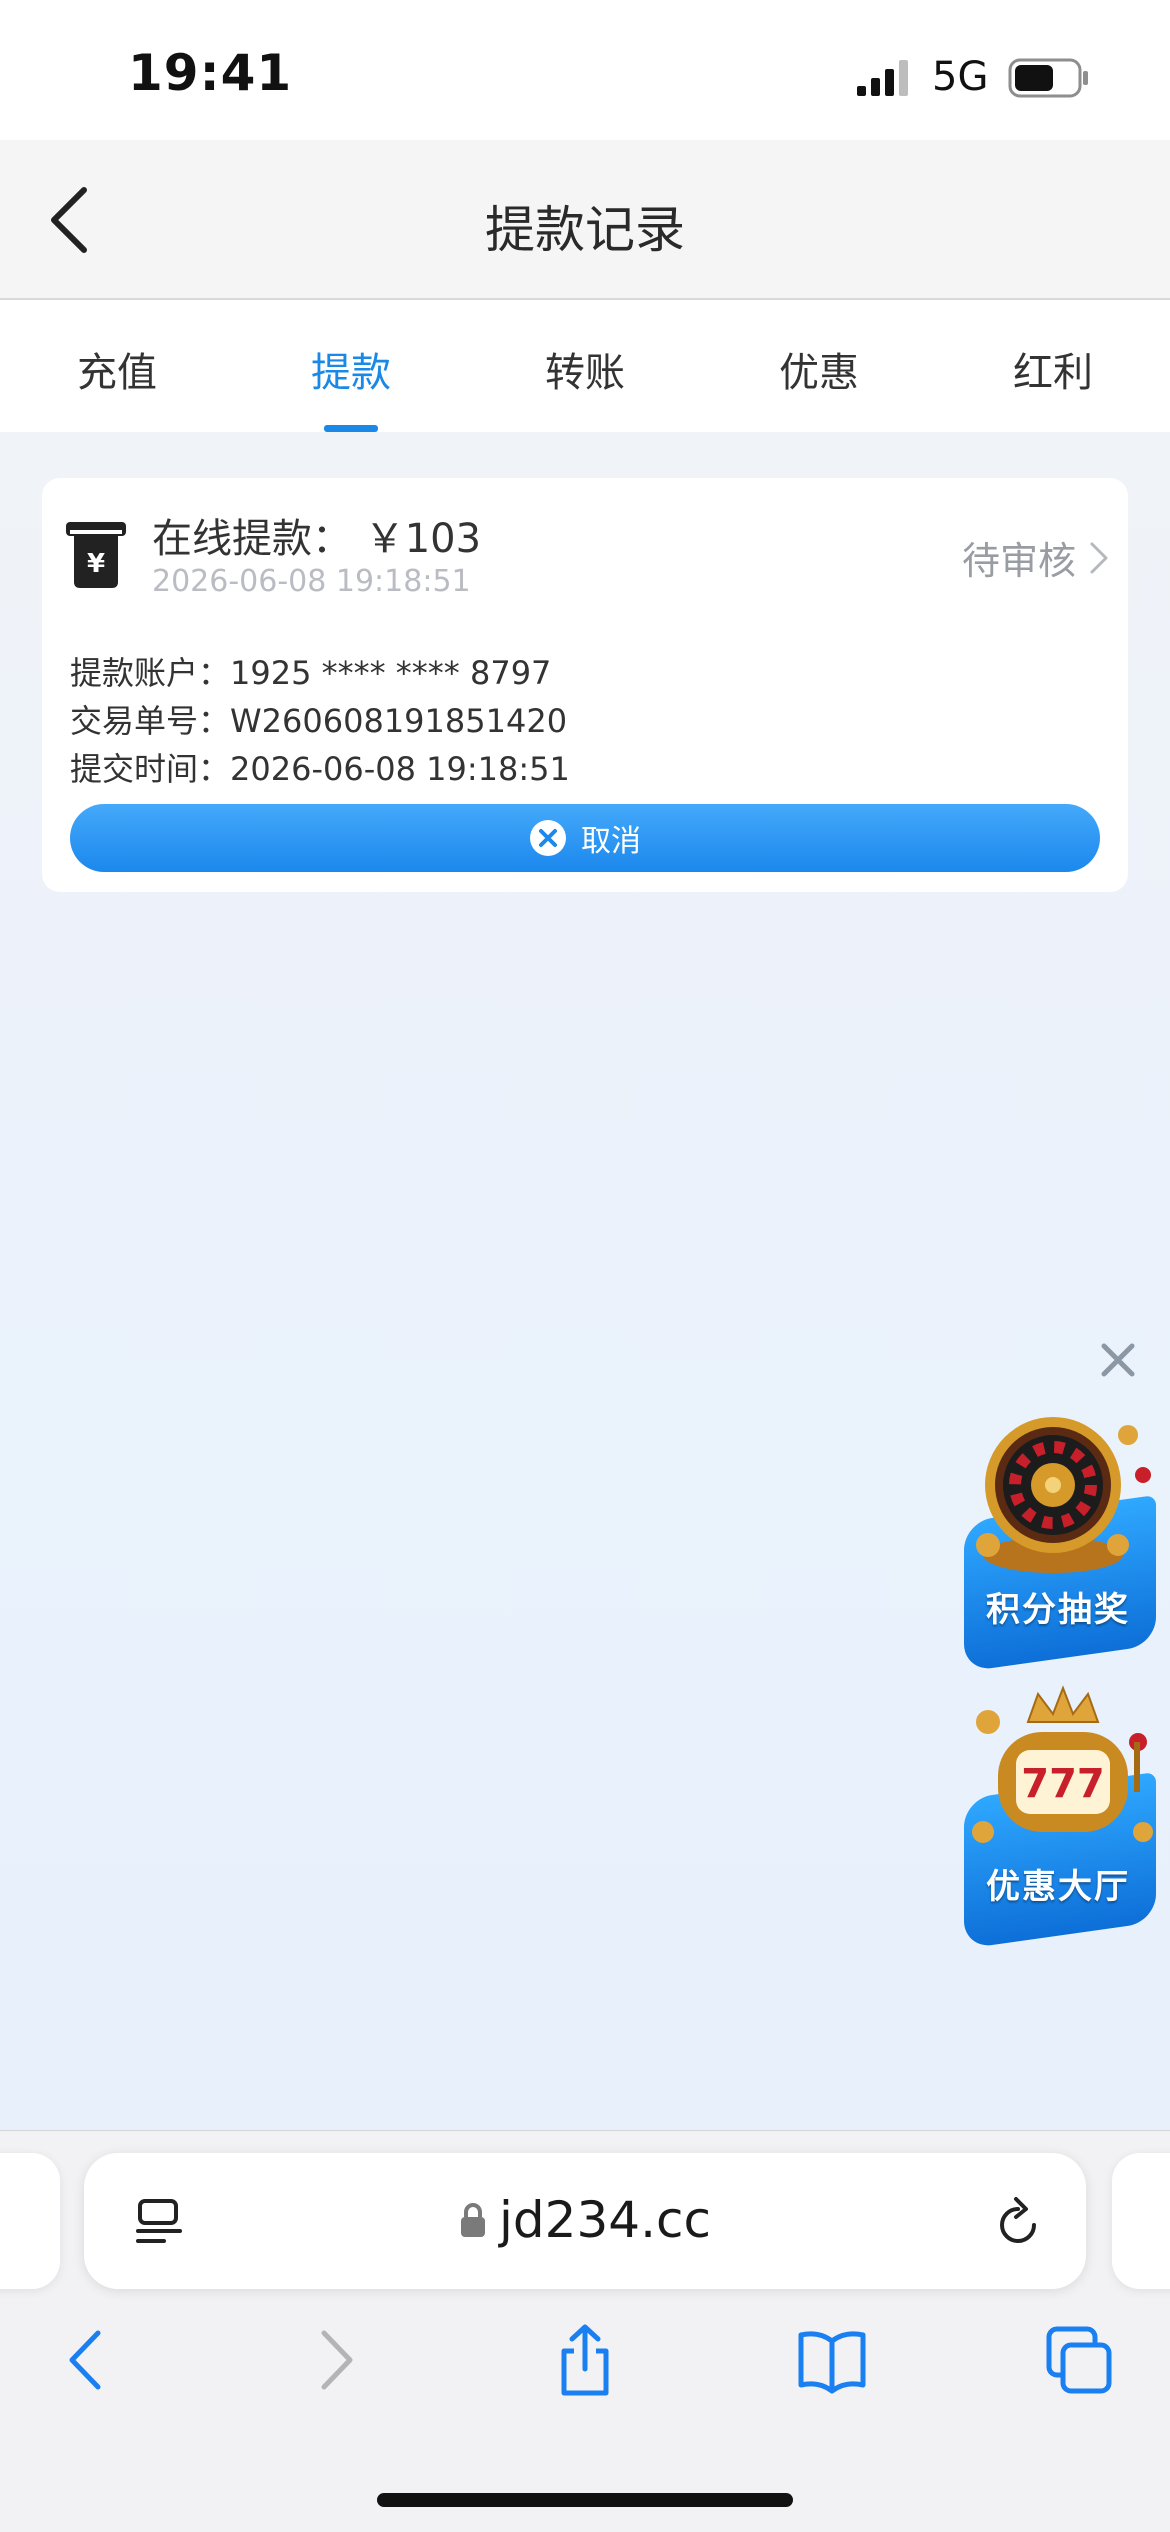 Image resolution: width=1170 pixels, height=2532 pixels. I want to click on detail-value: 1925 **** **** 8797, so click(391, 673).